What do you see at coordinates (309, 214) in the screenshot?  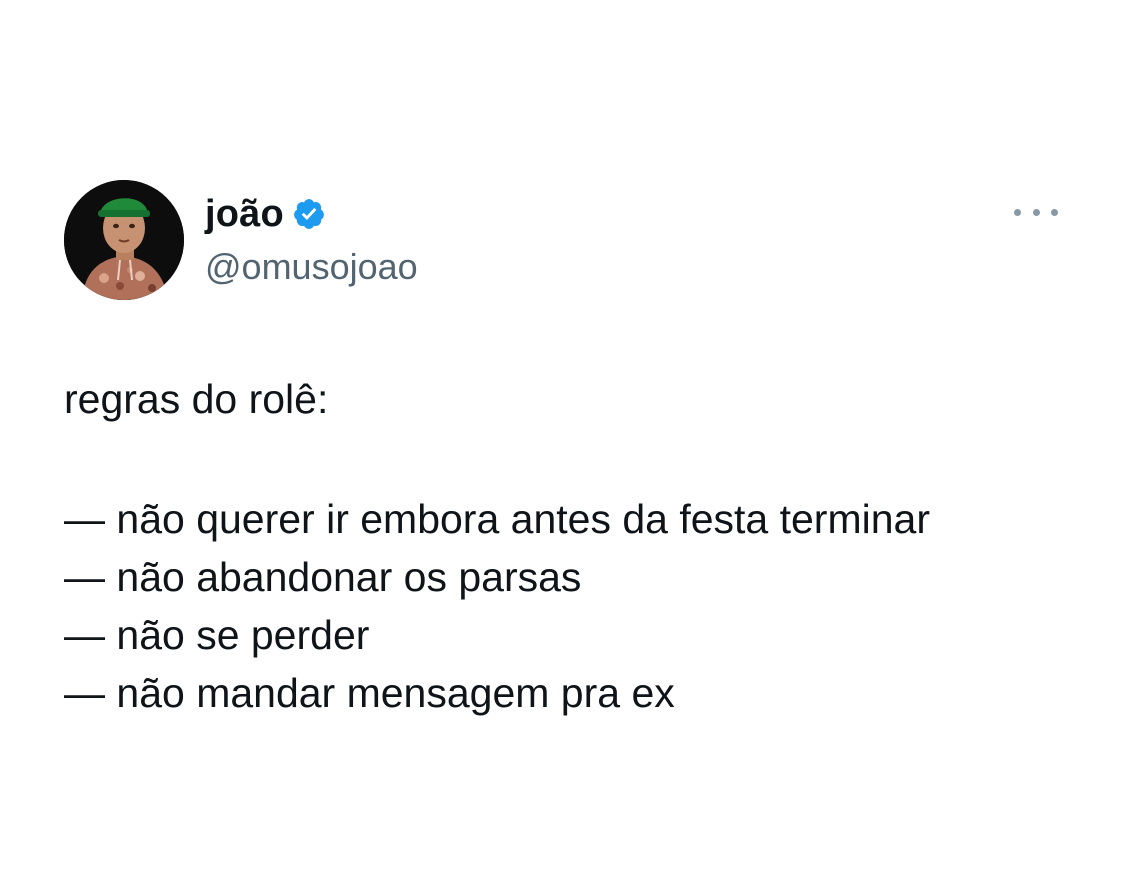 I see `verified-badge-icon` at bounding box center [309, 214].